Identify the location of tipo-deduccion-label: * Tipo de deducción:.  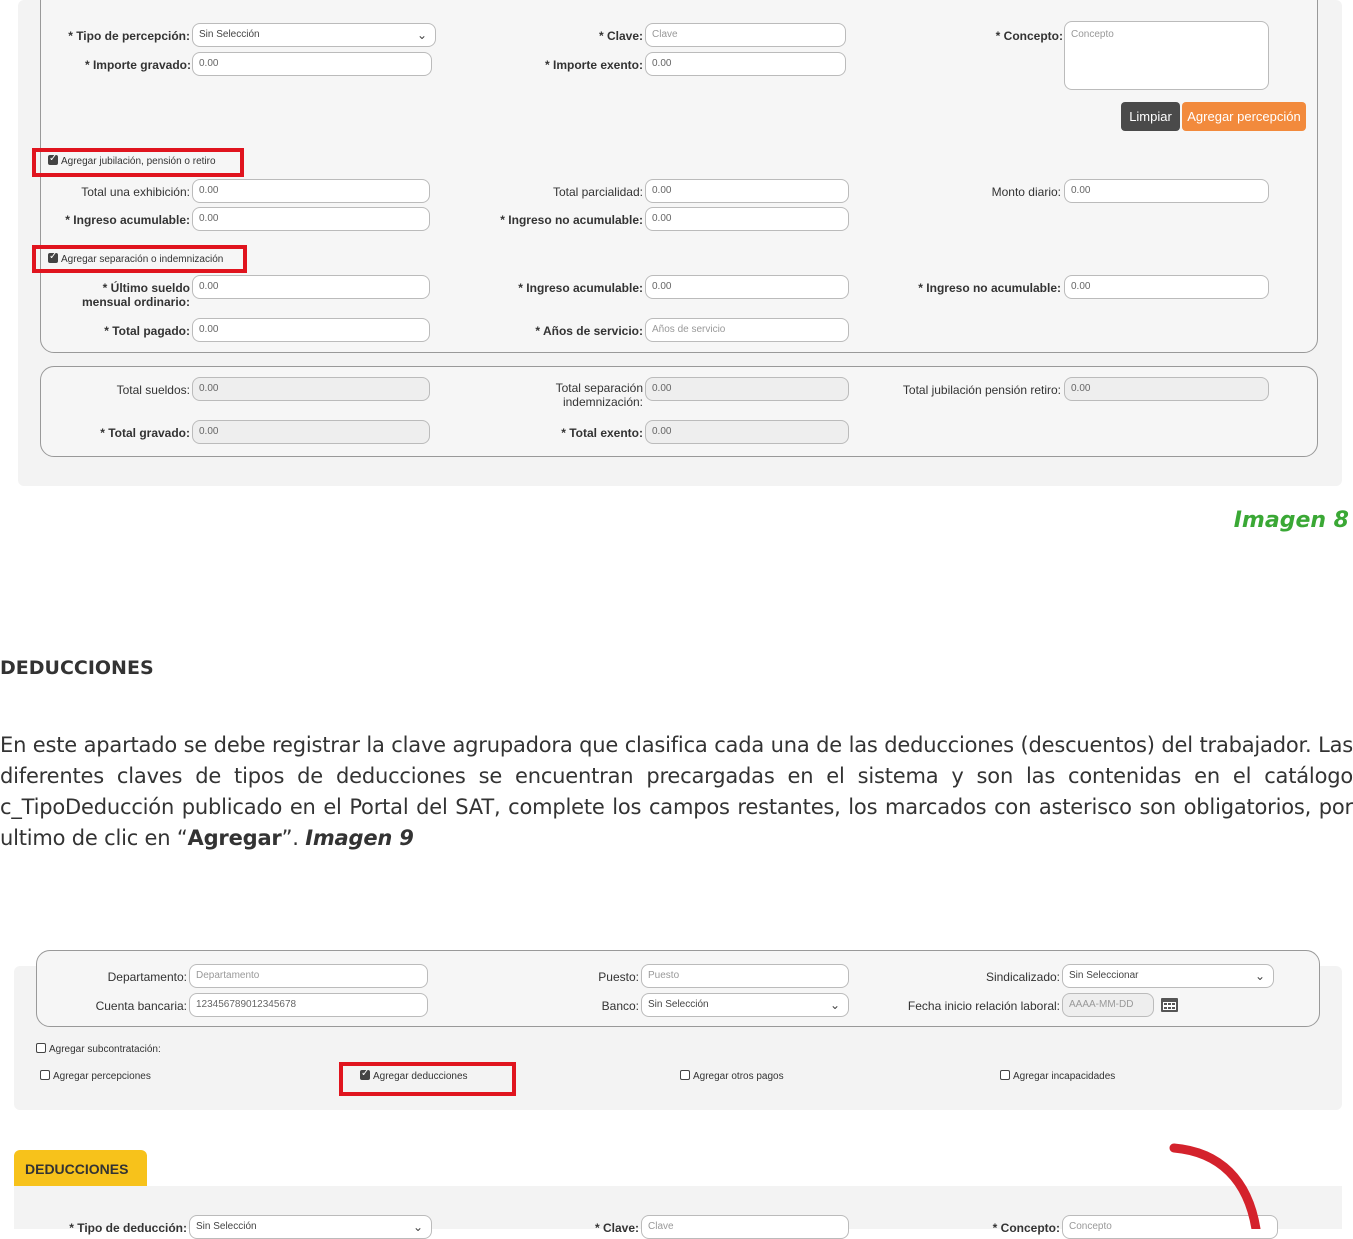
(128, 1228).